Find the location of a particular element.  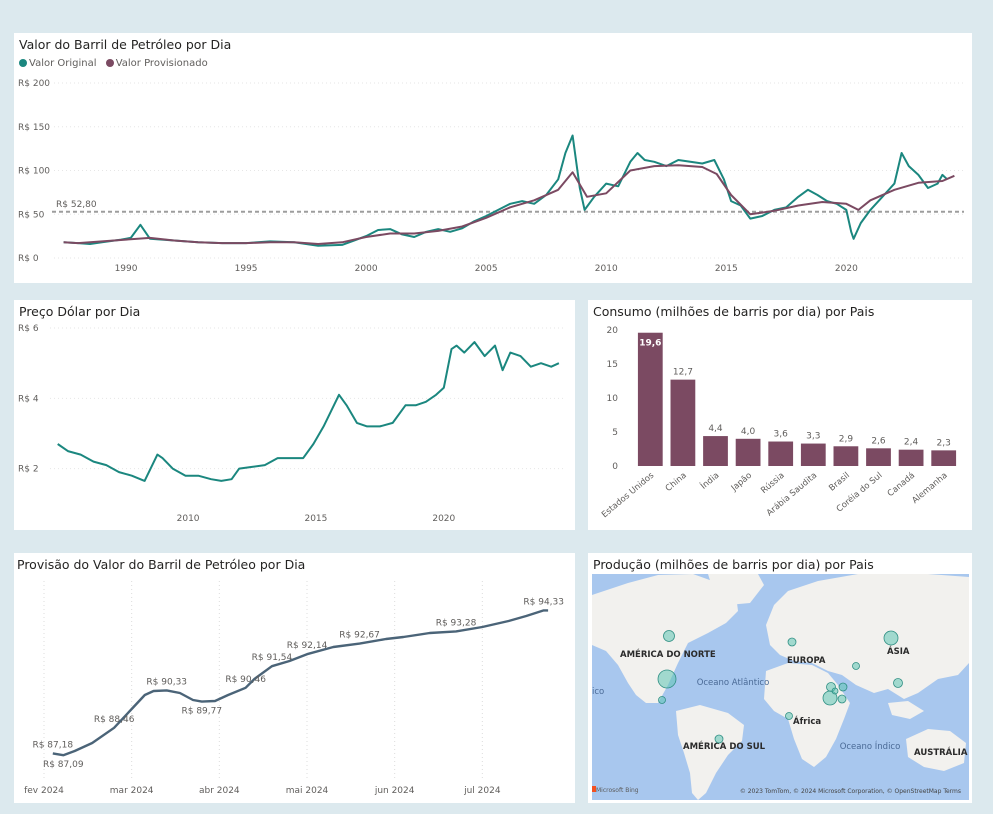

consumption-y-tick: 20 is located at coordinates (613, 331).